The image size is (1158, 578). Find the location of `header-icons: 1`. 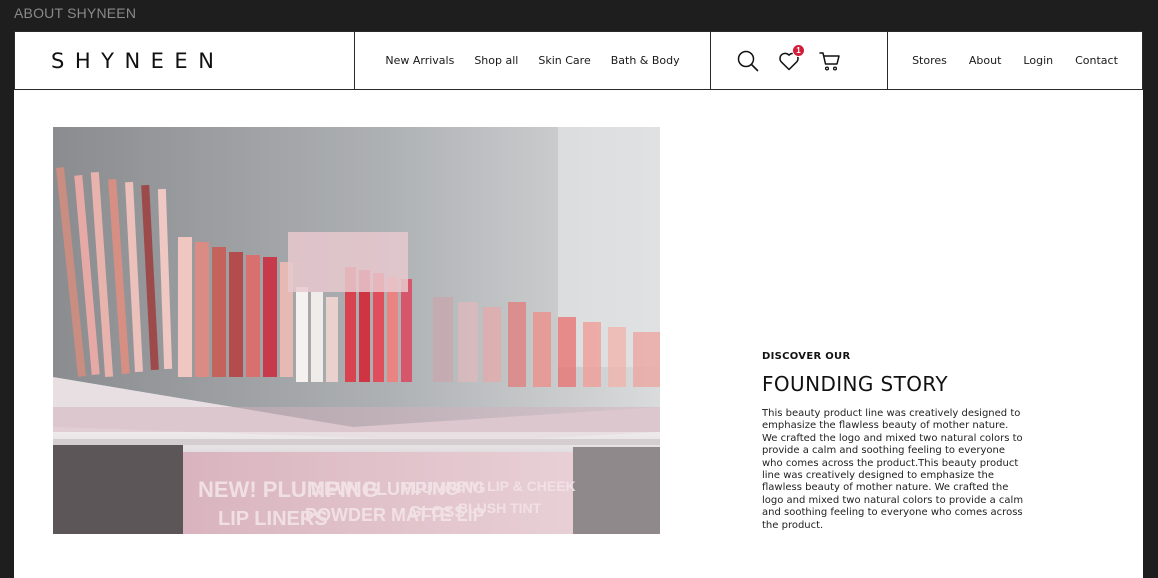

header-icons: 1 is located at coordinates (799, 60).